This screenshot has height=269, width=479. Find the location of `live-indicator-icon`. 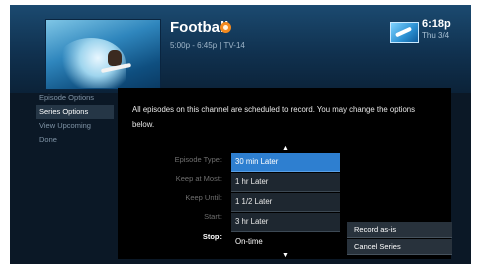

live-indicator-icon is located at coordinates (225, 27).